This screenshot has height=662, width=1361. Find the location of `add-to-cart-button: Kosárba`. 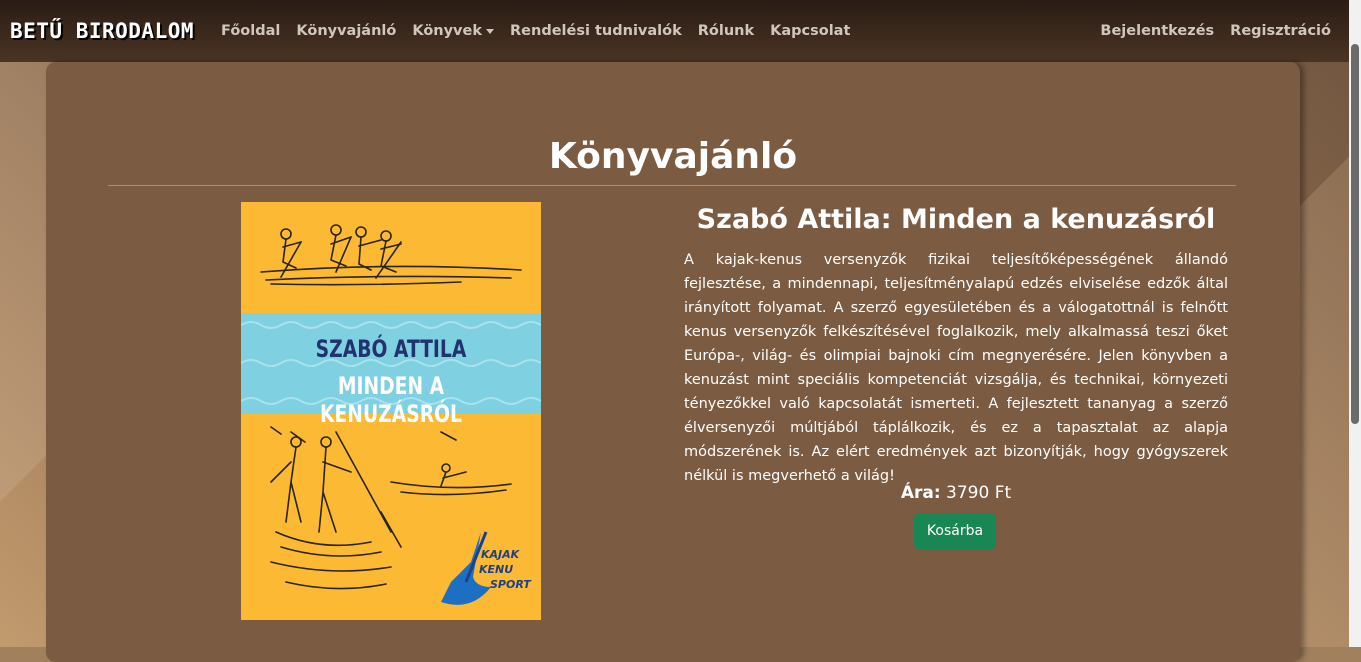

add-to-cart-button: Kosárba is located at coordinates (955, 531).